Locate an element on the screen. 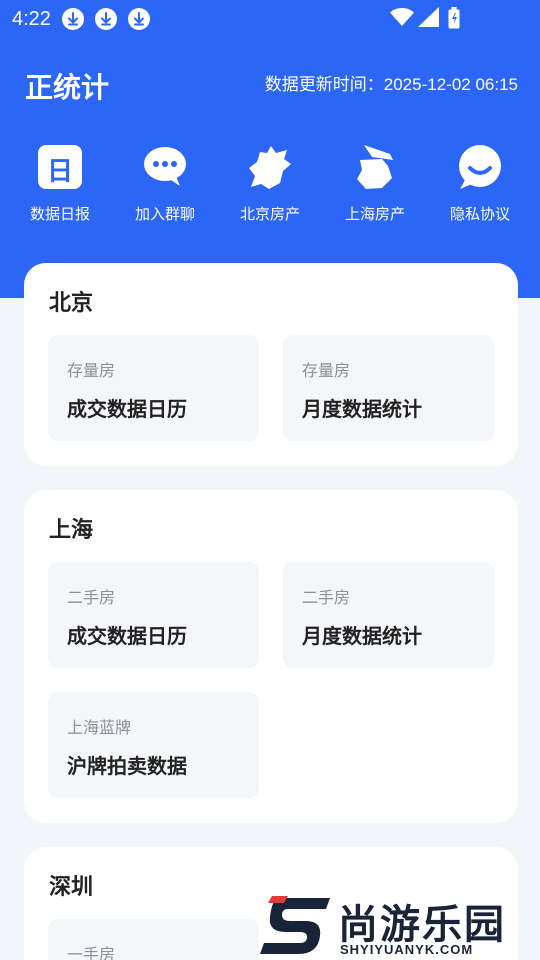 This screenshot has width=540, height=960. shortcut-privacy-policy: 隐私协议 is located at coordinates (480, 184).